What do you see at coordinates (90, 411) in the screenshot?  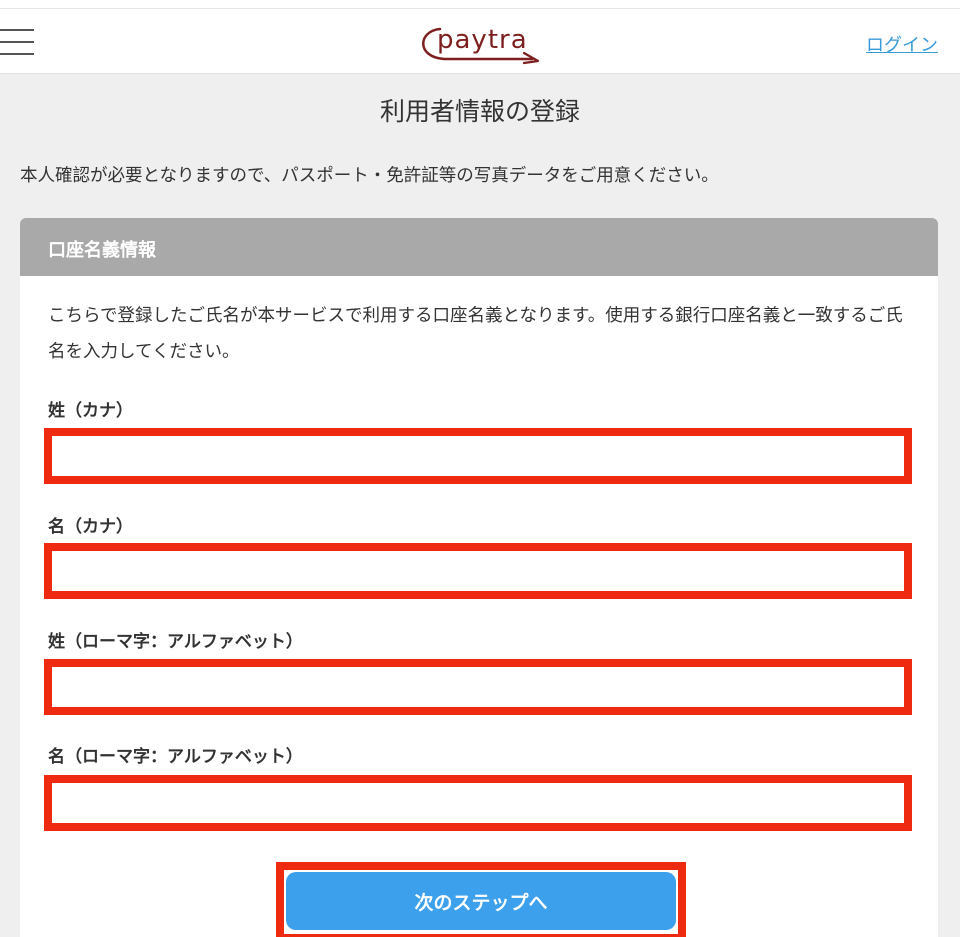 I see `last-name-kana-label: 姓（カナ）` at bounding box center [90, 411].